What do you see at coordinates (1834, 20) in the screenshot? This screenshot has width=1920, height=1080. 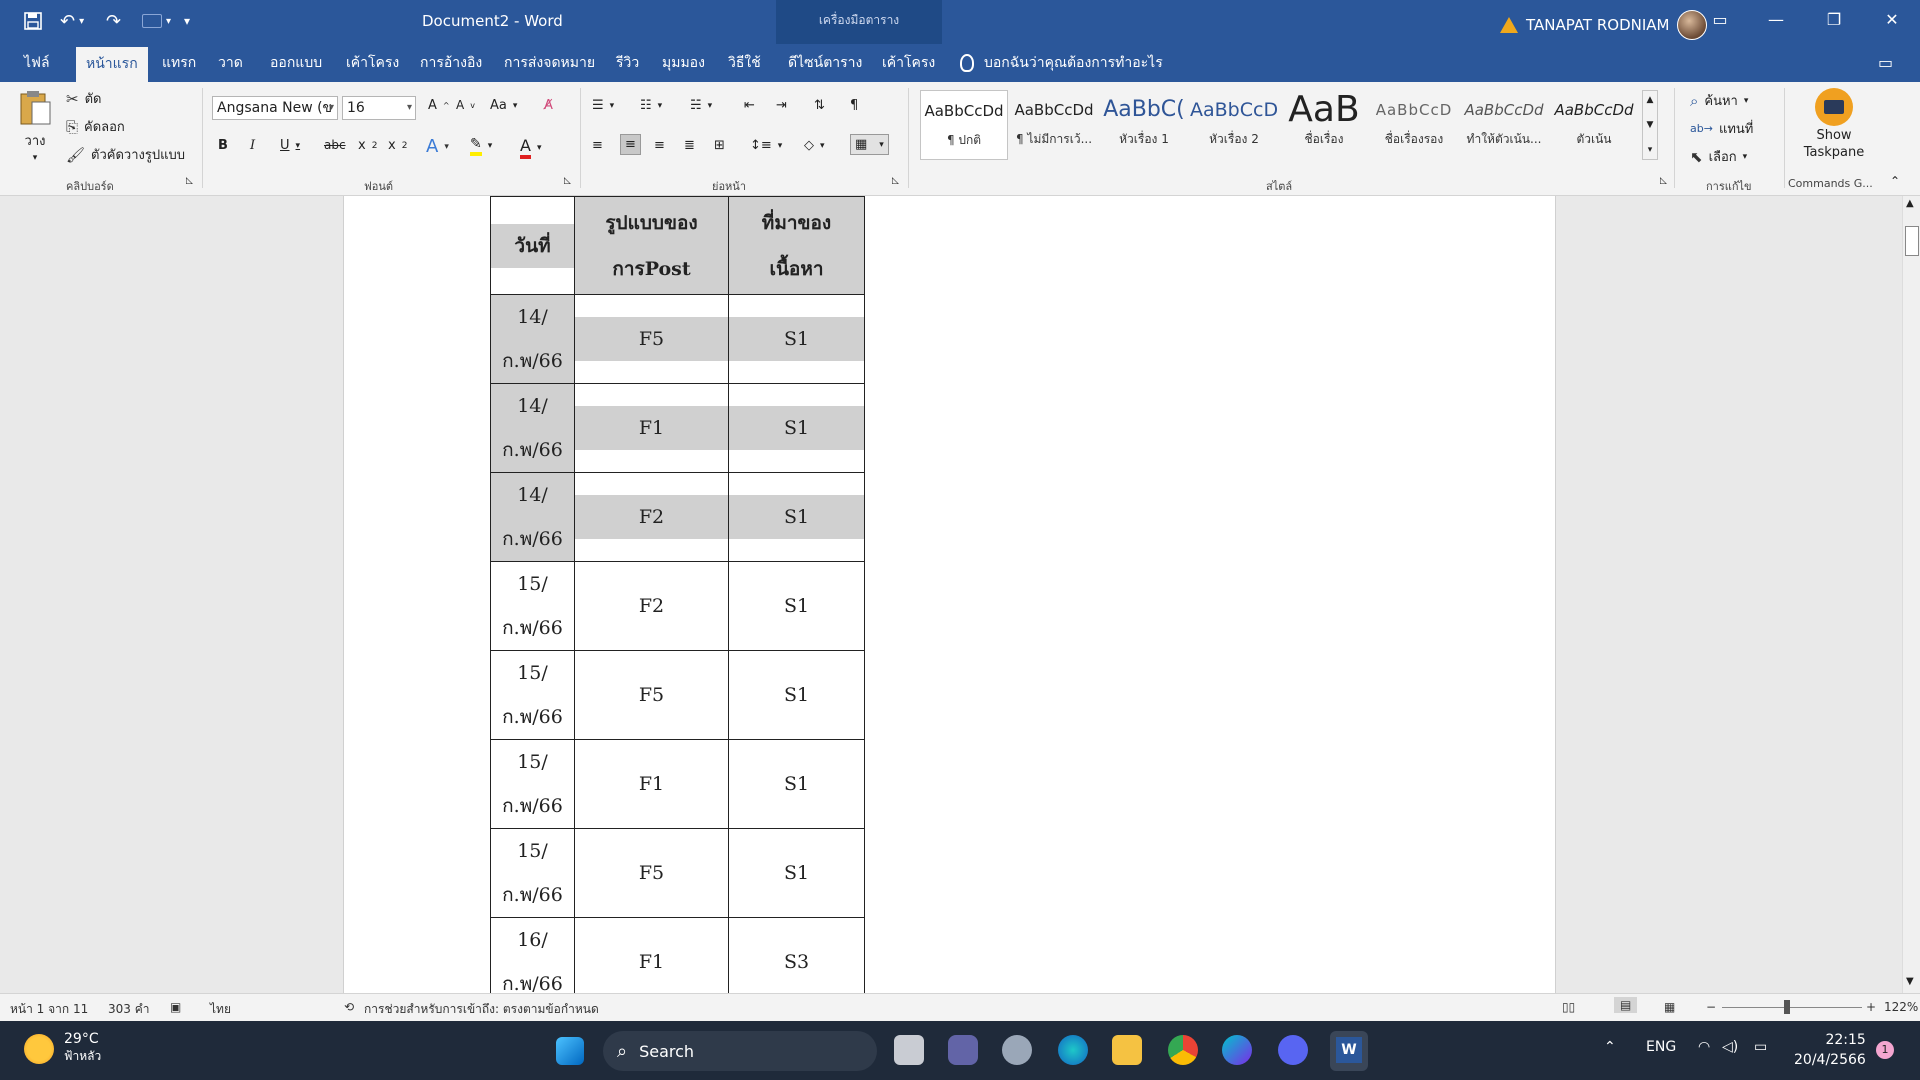 I see `restore-icon: ❐` at bounding box center [1834, 20].